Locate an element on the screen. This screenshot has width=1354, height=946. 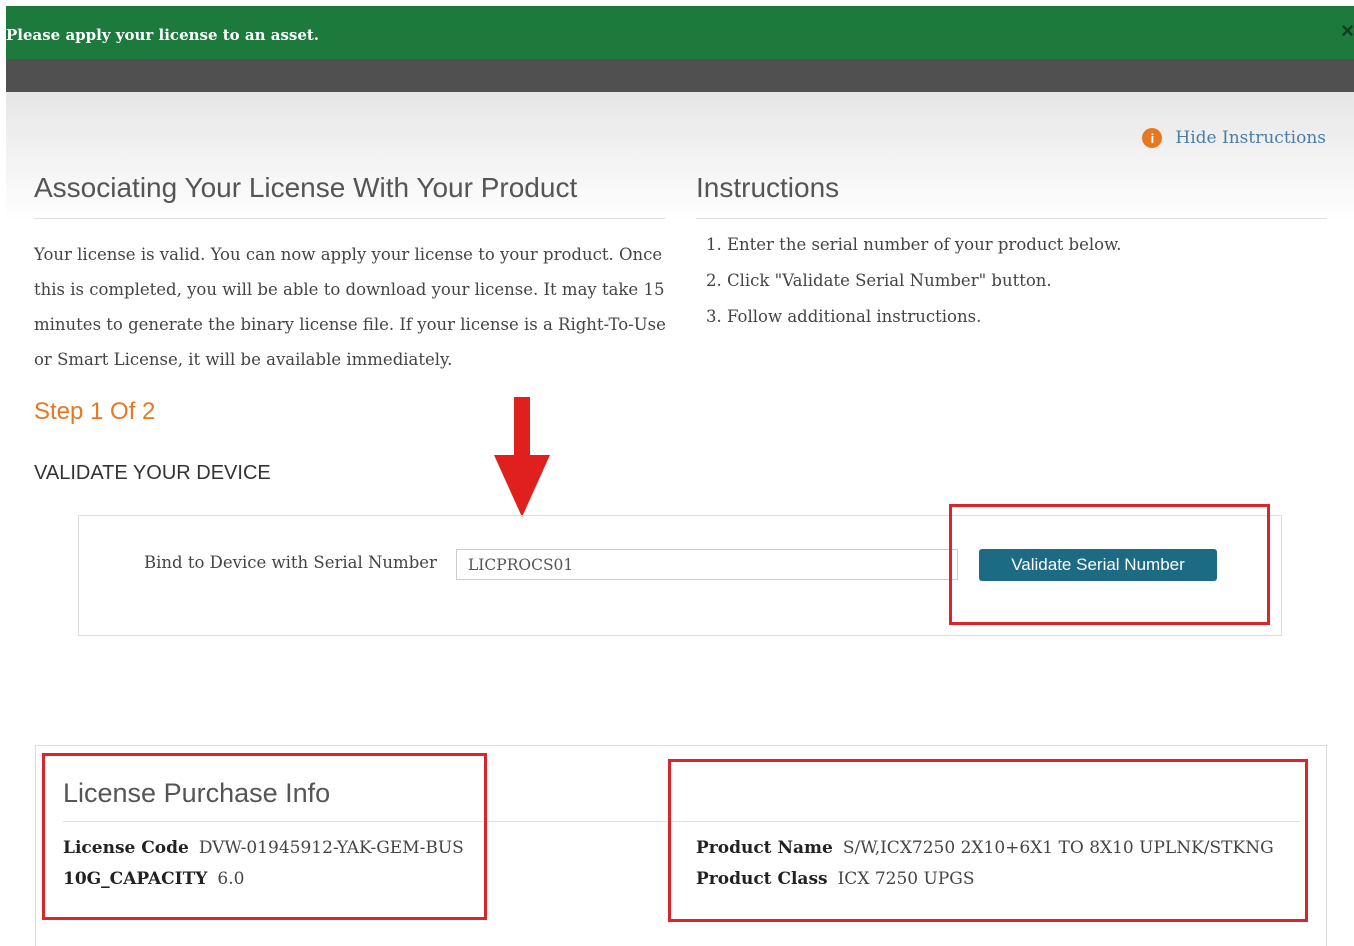
info-icon: i is located at coordinates (1152, 138).